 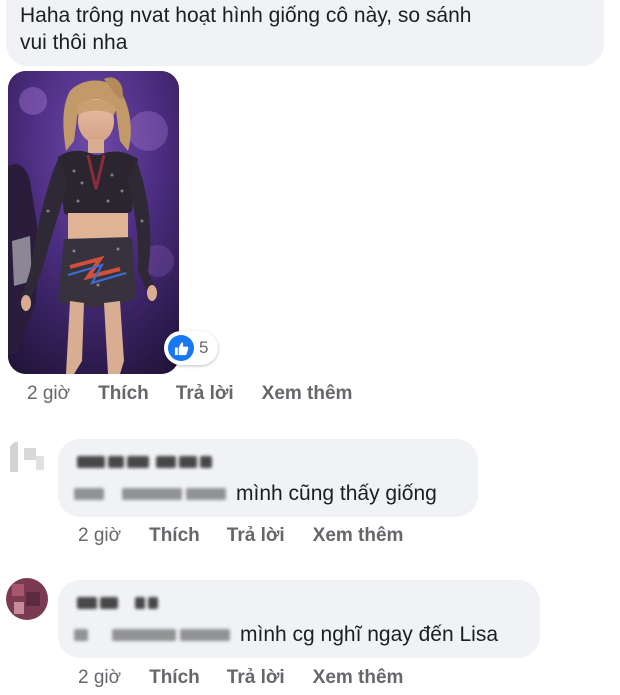 What do you see at coordinates (369, 634) in the screenshot?
I see `reply-text: mình cg nghĩ ngay đến Lisa` at bounding box center [369, 634].